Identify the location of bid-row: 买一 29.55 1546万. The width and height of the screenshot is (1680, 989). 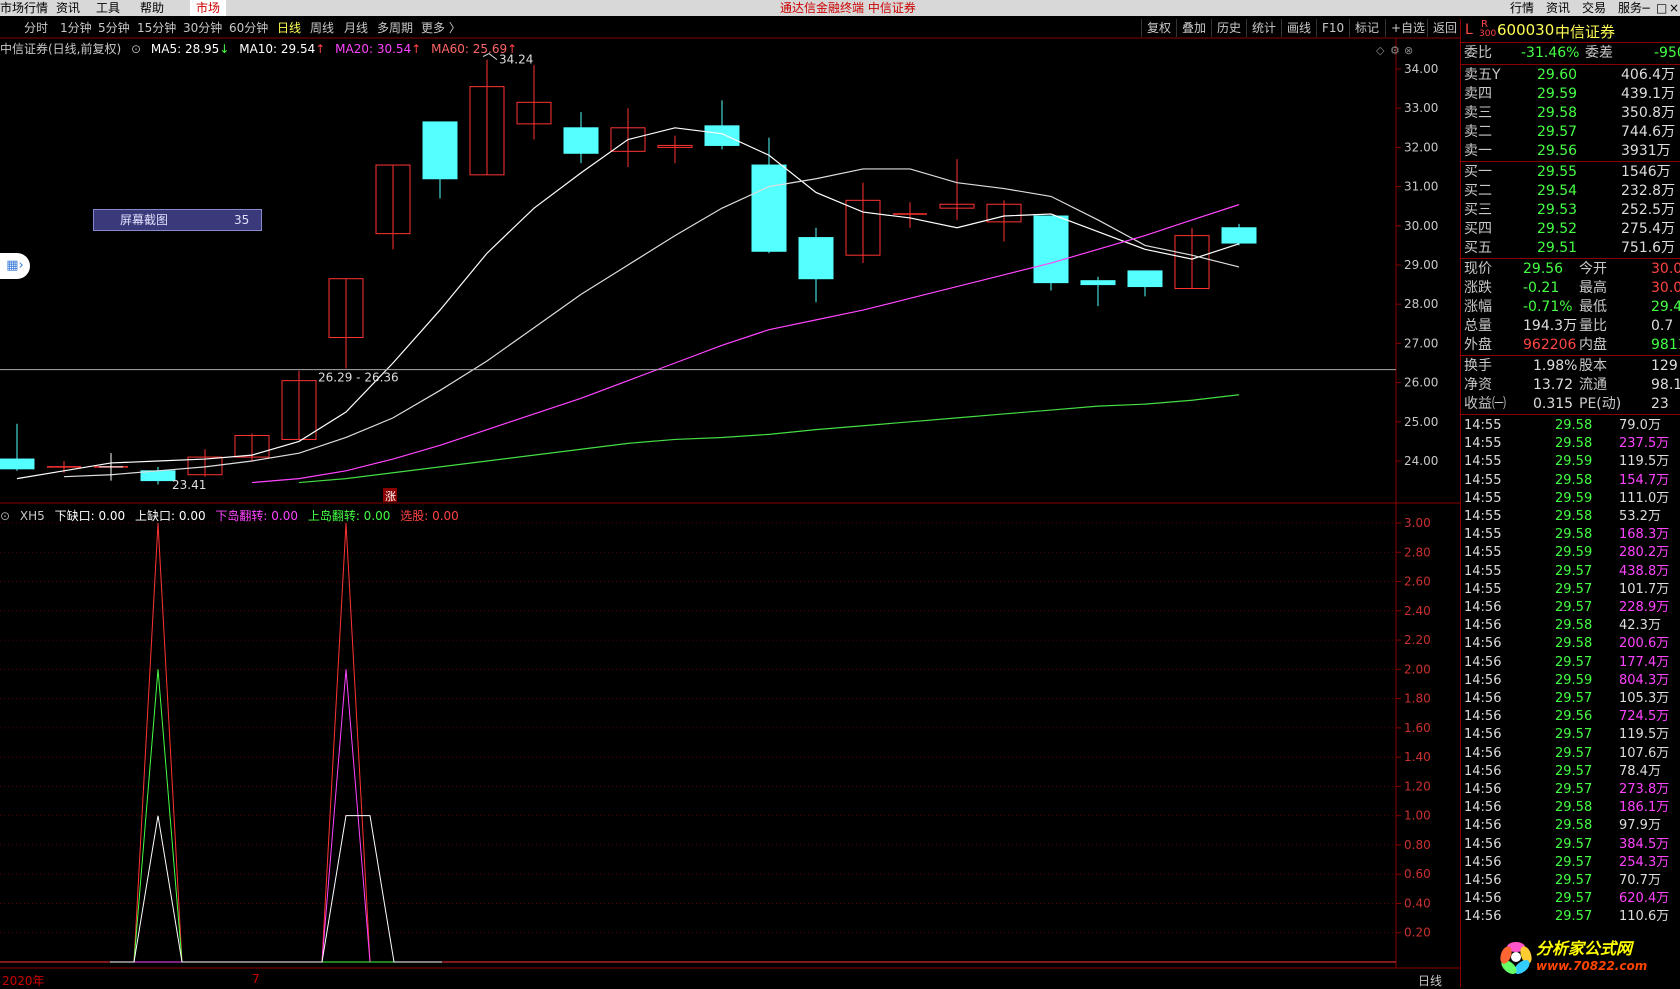
(1570, 172).